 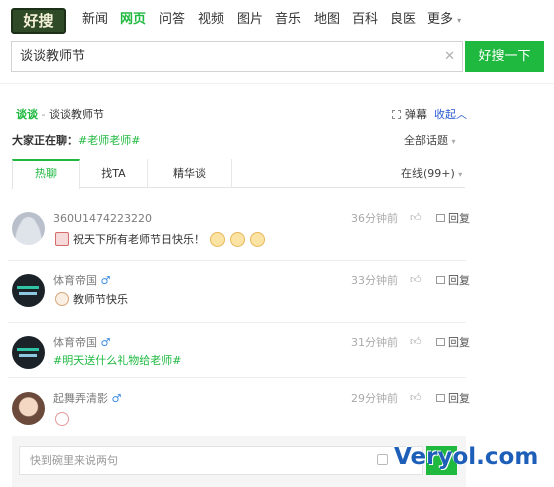 What do you see at coordinates (190, 173) in the screenshot?
I see `tab-featured: 精华谈` at bounding box center [190, 173].